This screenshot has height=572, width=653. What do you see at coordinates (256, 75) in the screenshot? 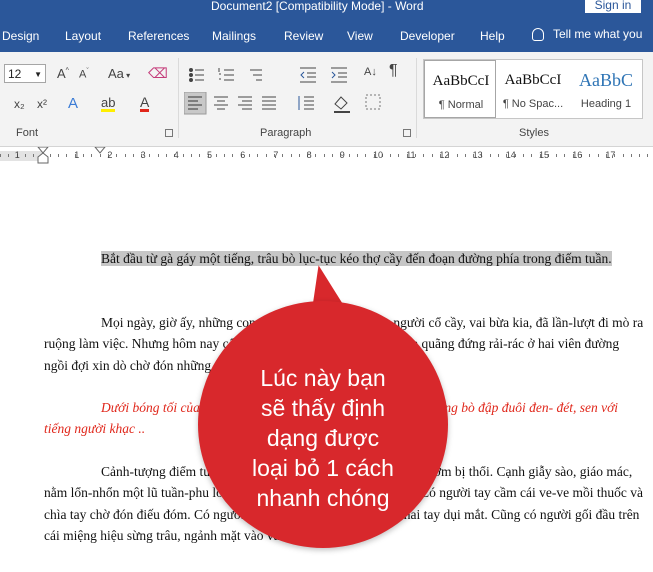
I see `multilevel-list-icon` at bounding box center [256, 75].